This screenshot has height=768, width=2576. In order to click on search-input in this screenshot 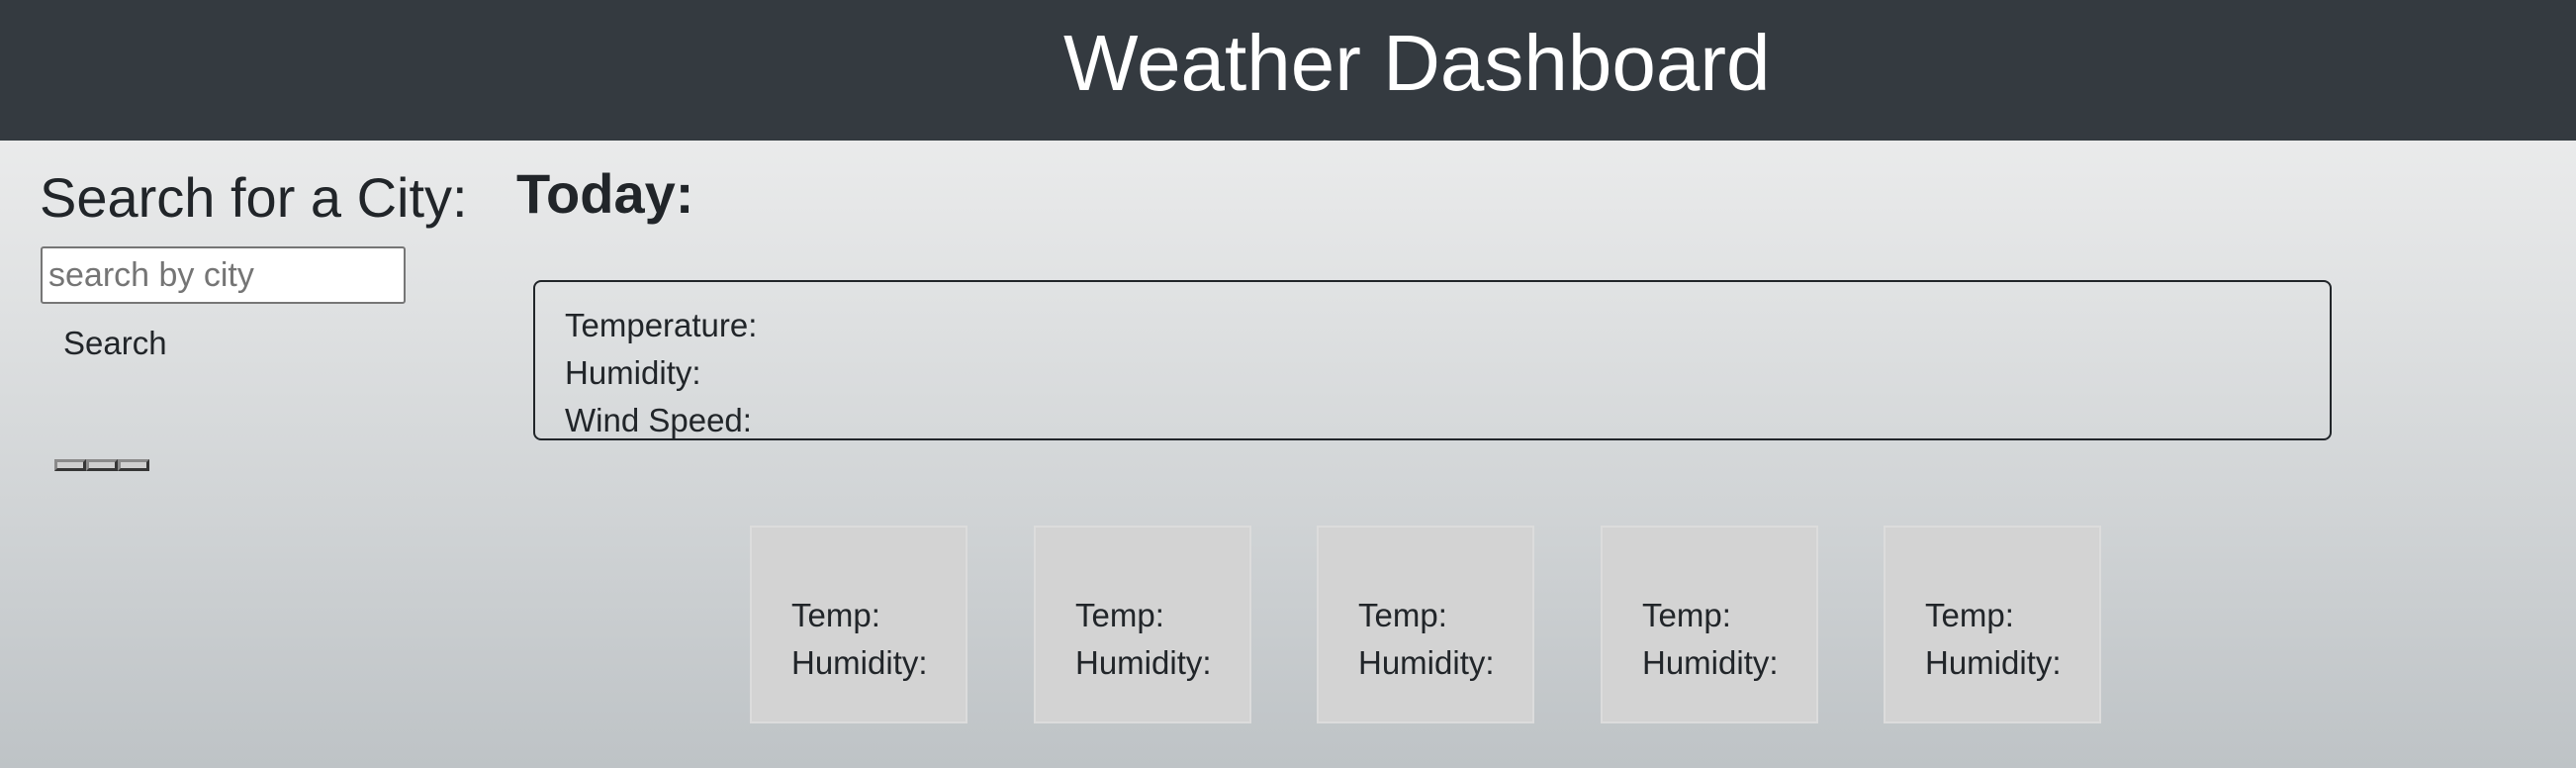, I will do `click(223, 275)`.